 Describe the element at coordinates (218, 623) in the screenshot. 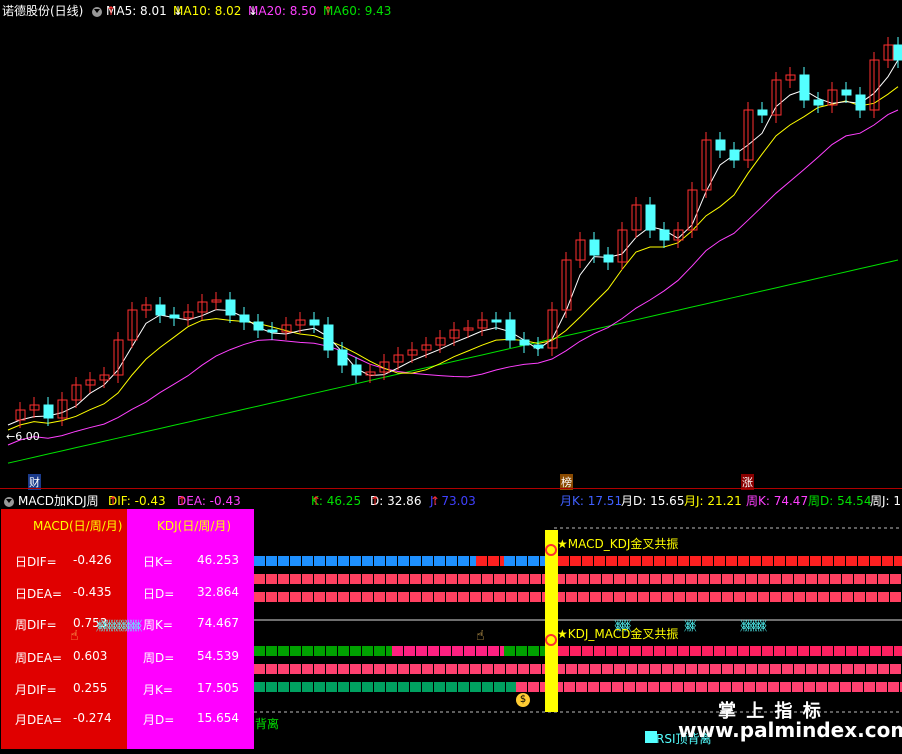

I see `kdj-row-value: 74.467` at that location.